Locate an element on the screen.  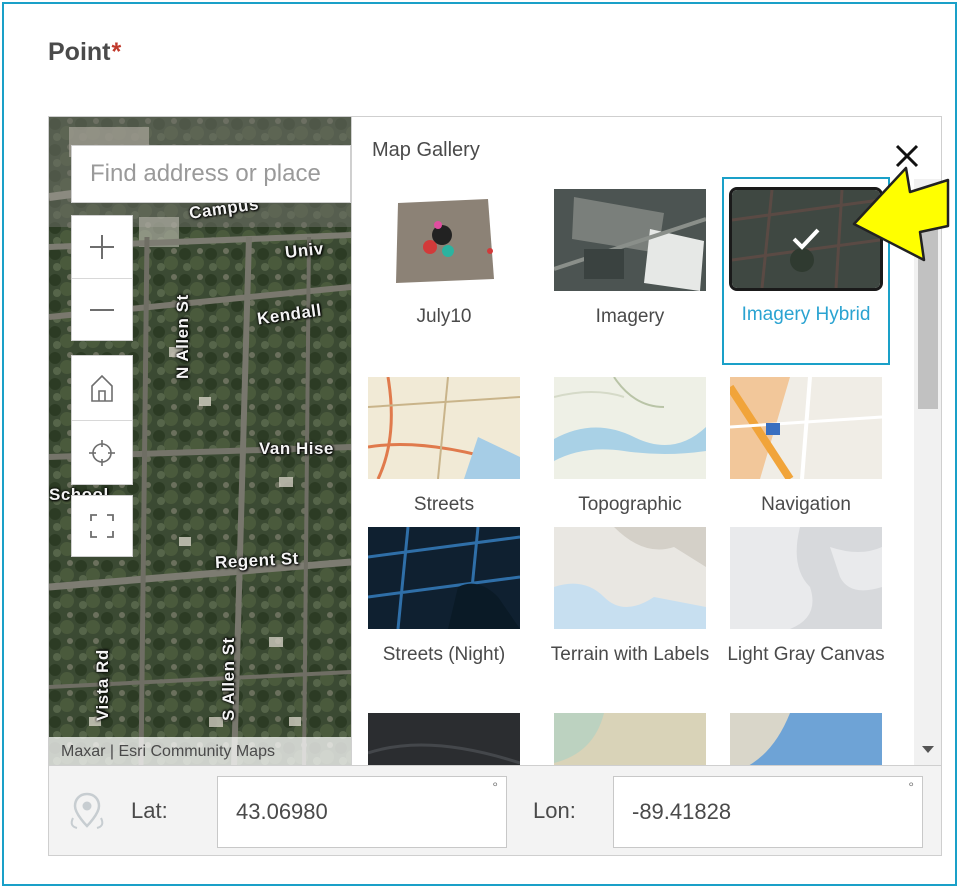
minus-icon is located at coordinates (102, 309).